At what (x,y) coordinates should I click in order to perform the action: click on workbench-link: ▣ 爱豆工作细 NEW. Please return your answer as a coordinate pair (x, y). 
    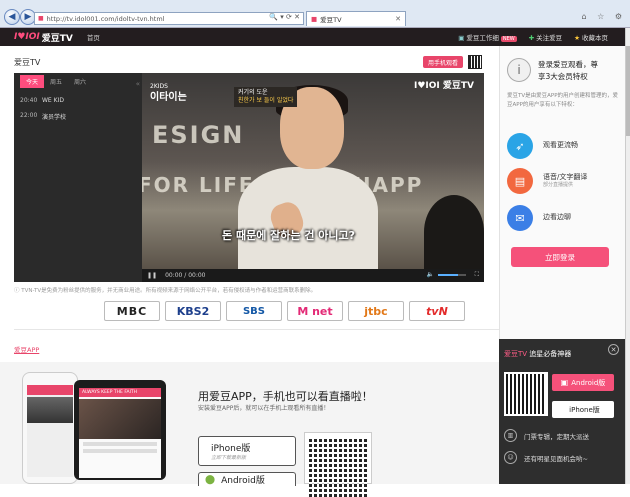
    Looking at the image, I should click on (487, 37).